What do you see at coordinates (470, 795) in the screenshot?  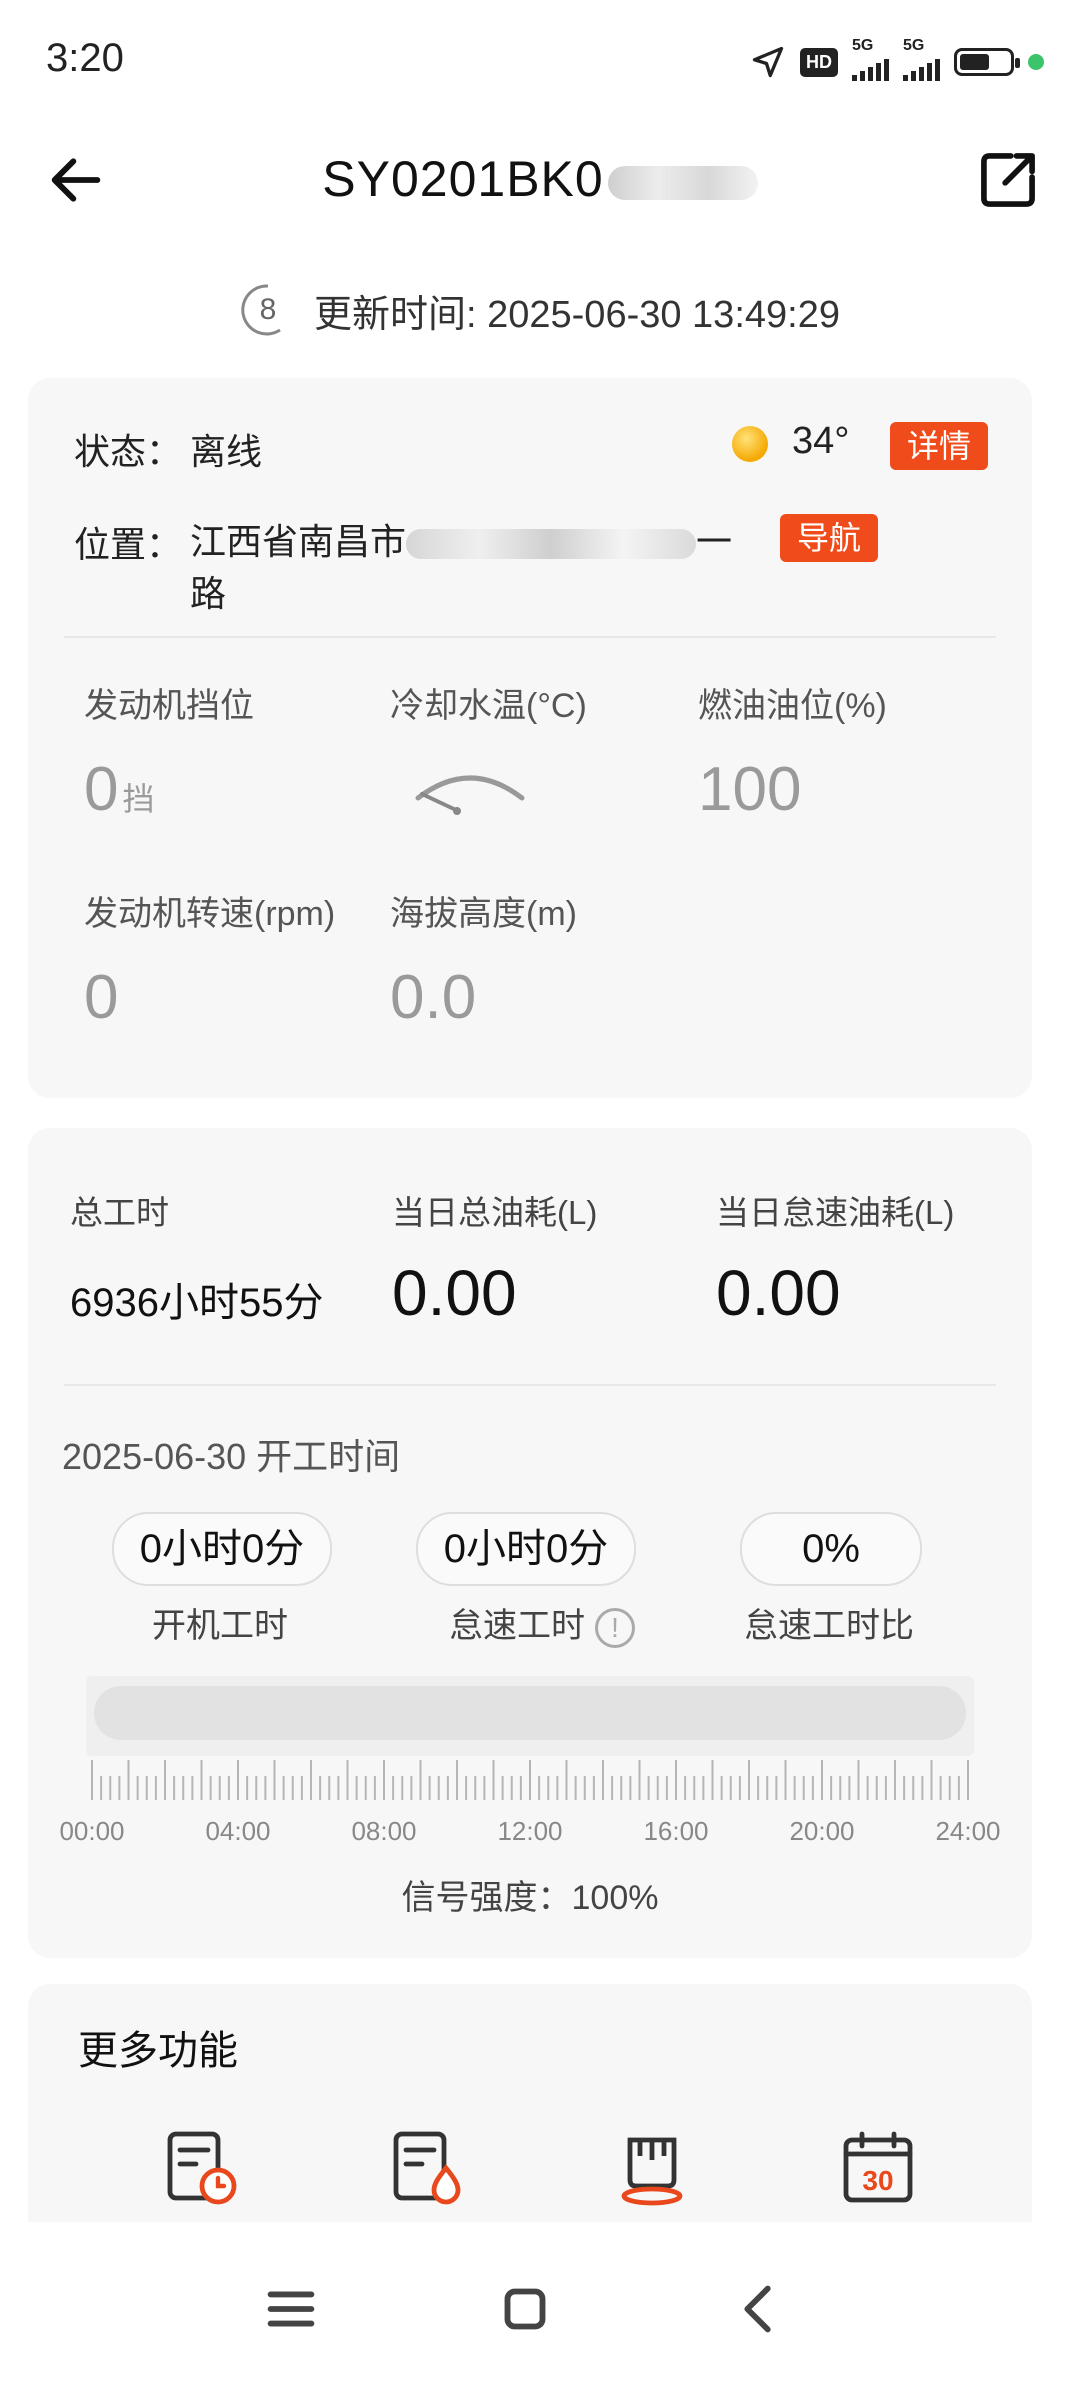 I see `coolant-gauge-icon` at bounding box center [470, 795].